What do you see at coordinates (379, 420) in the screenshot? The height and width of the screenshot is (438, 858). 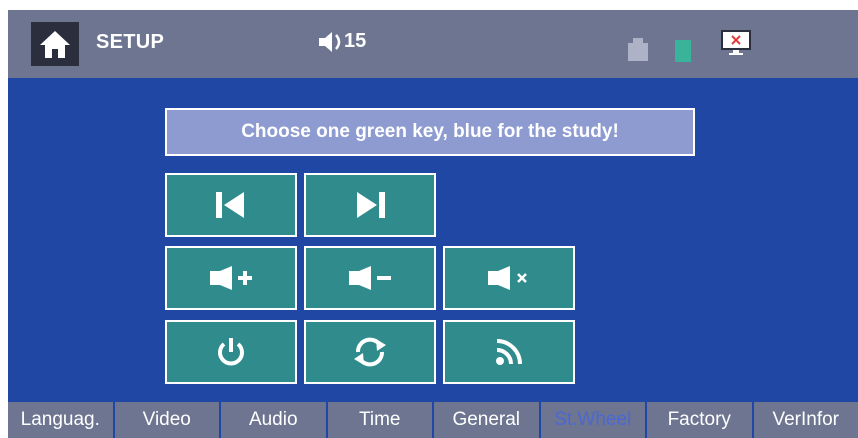 I see `tab-time: Time` at bounding box center [379, 420].